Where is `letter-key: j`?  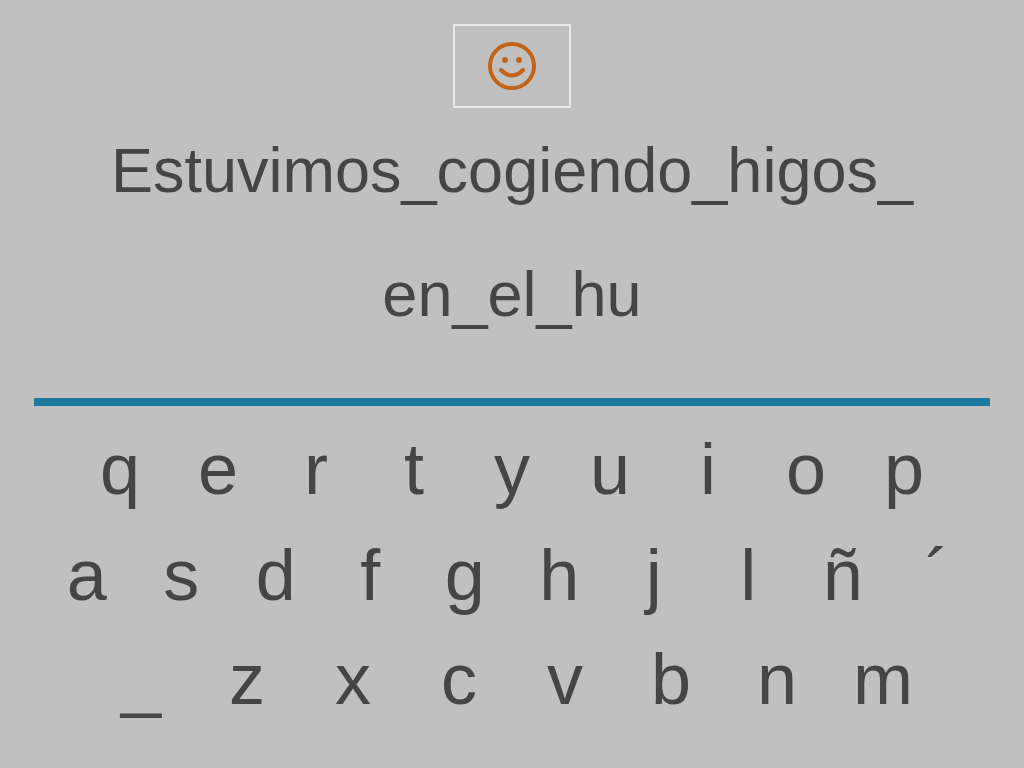
letter-key: j is located at coordinates (653, 575).